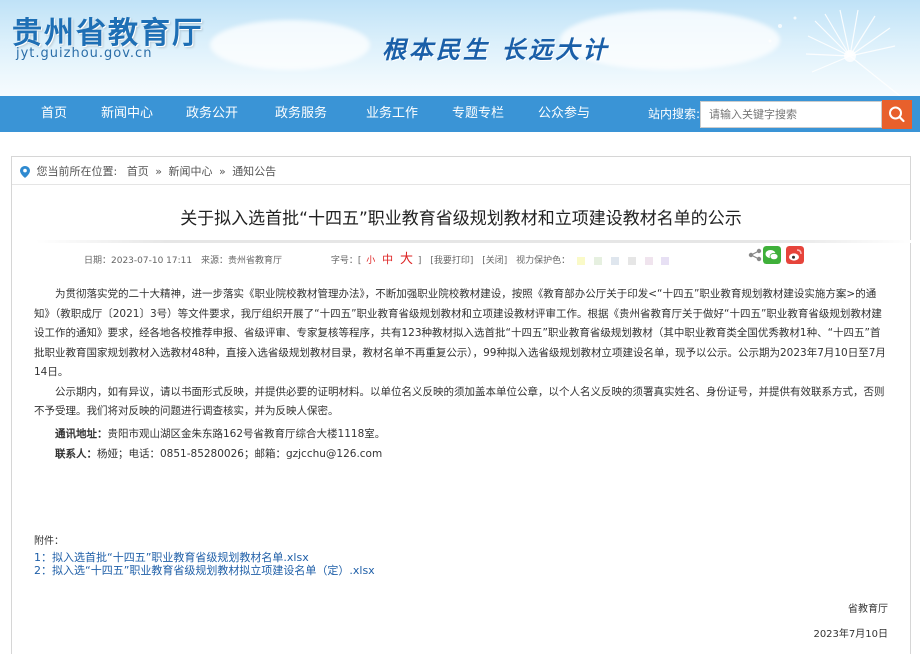 The height and width of the screenshot is (654, 920). I want to click on weibo-icon, so click(795, 255).